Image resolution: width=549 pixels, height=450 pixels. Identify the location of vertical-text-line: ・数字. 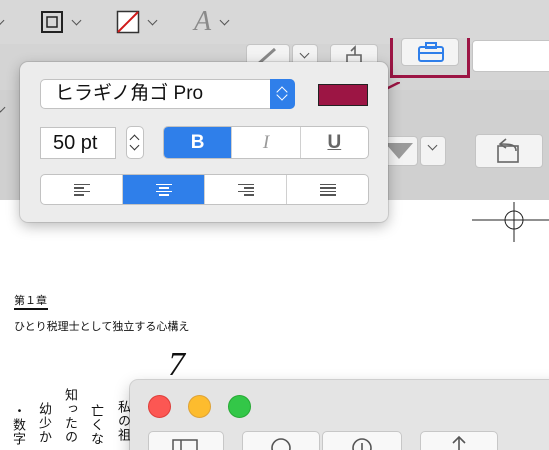
(18, 425).